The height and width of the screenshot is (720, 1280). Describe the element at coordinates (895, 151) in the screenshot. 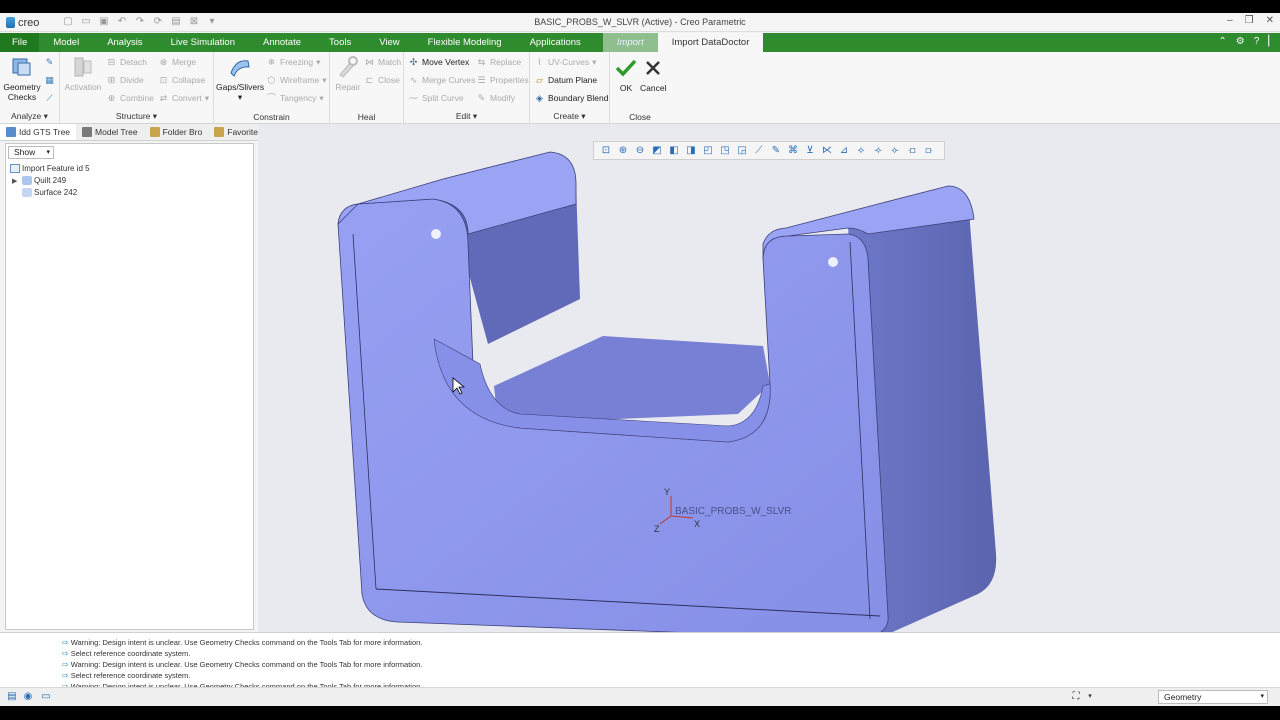

I see `filter-3-icon: ⟣` at that location.